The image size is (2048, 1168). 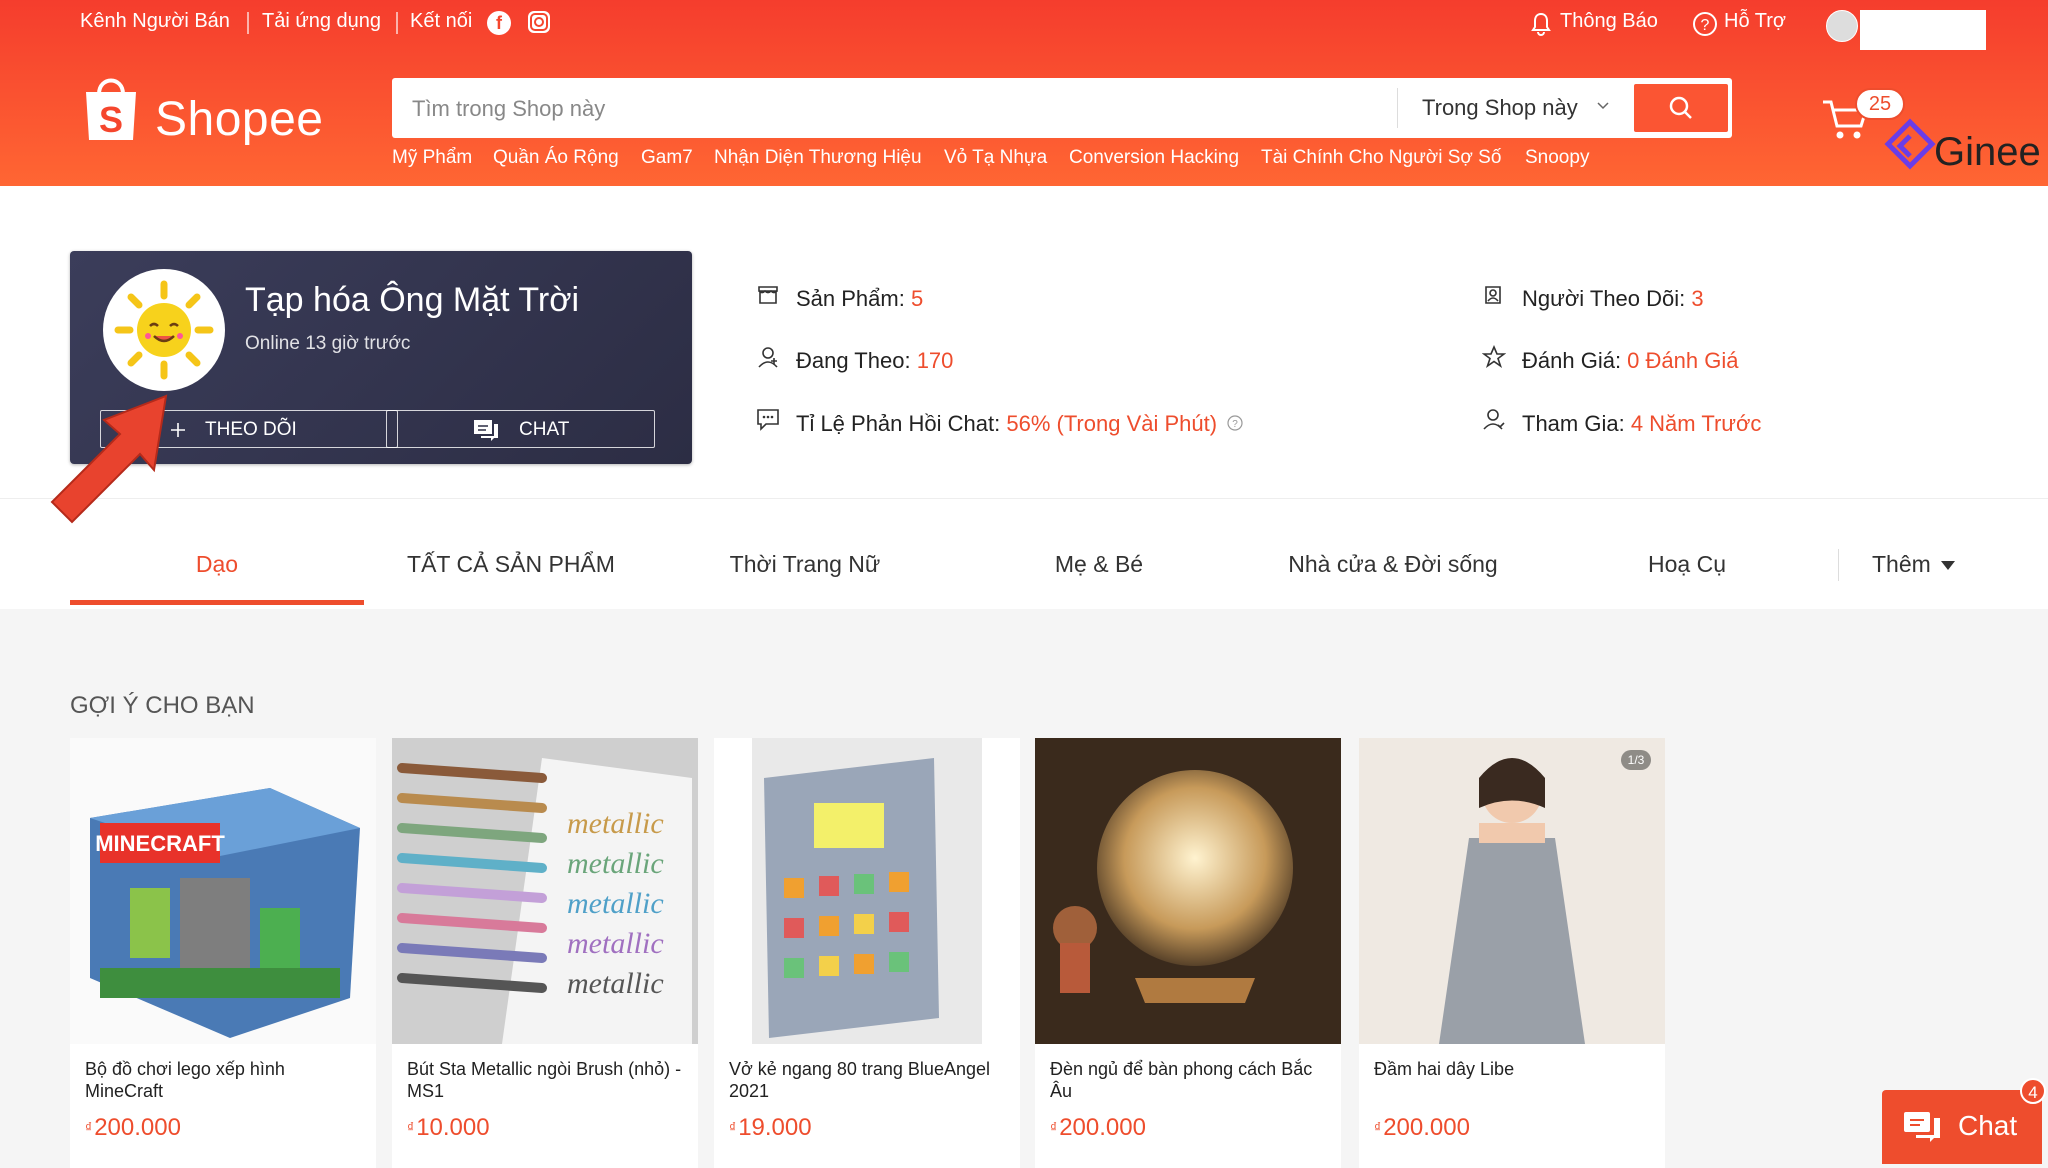 I want to click on product-name: Đèn ngủ để bàn phong cách Bắc Âu, so click(x=1190, y=1080).